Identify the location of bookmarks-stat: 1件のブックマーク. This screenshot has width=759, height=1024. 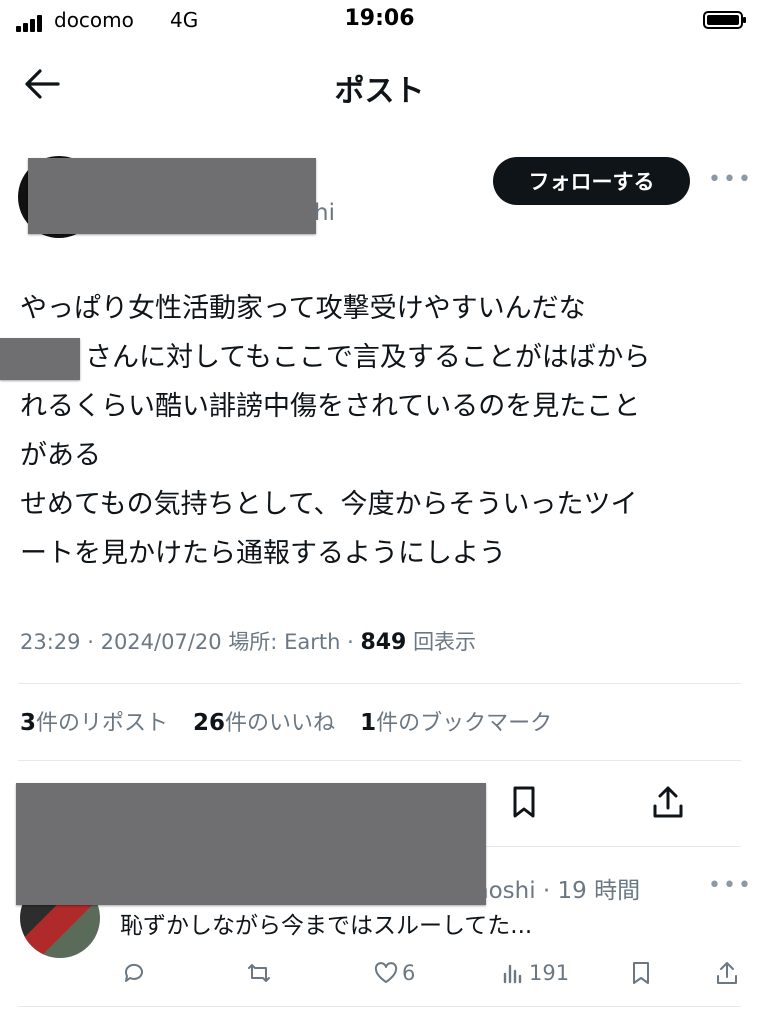
(456, 723).